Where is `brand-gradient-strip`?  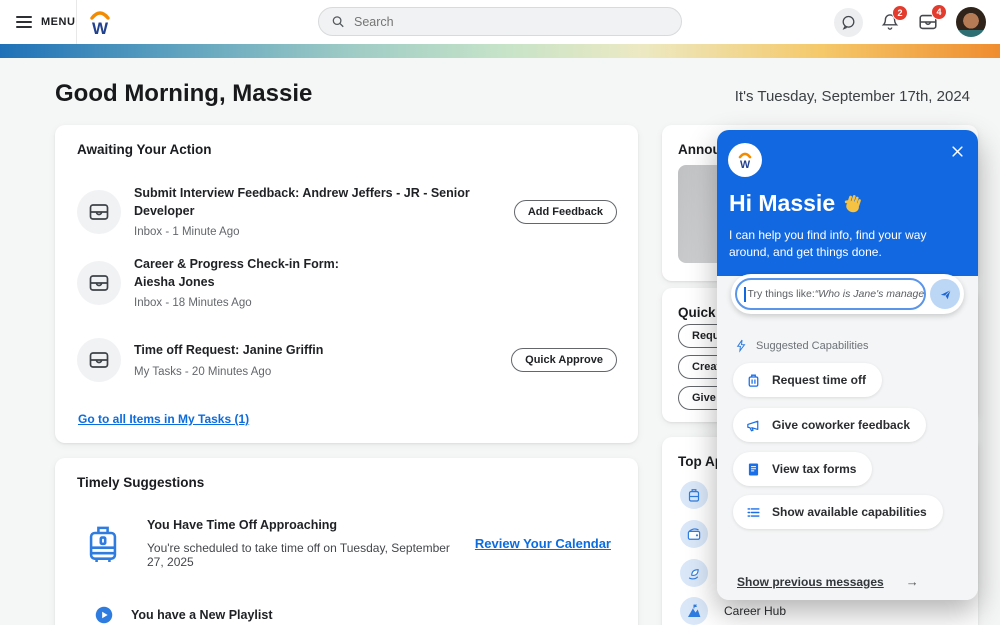 brand-gradient-strip is located at coordinates (500, 51).